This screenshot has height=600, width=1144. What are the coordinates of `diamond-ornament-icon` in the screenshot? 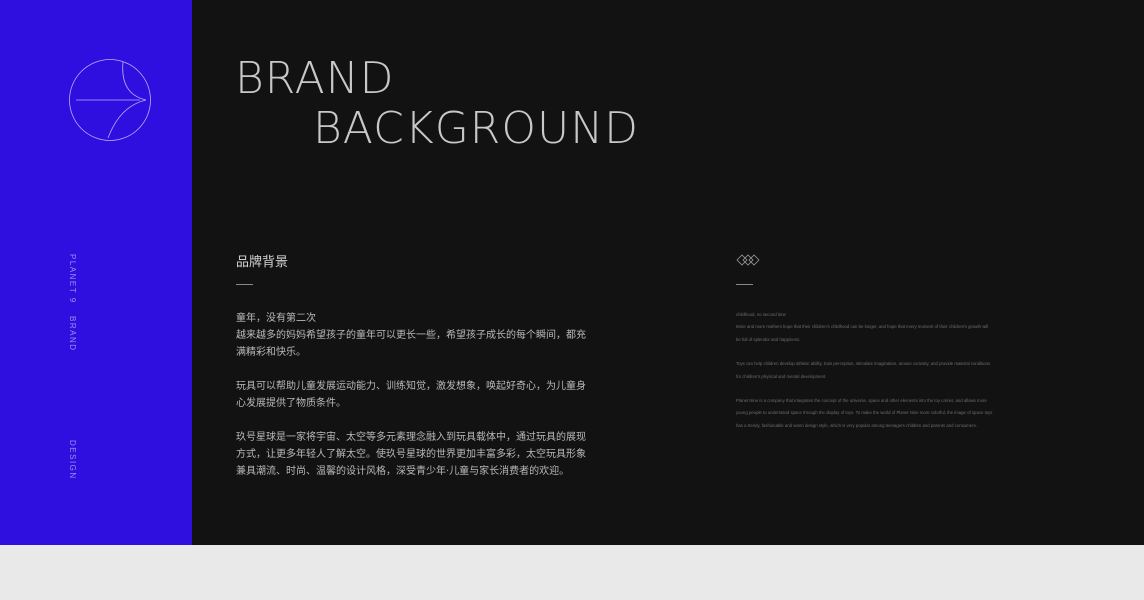 It's located at (748, 260).